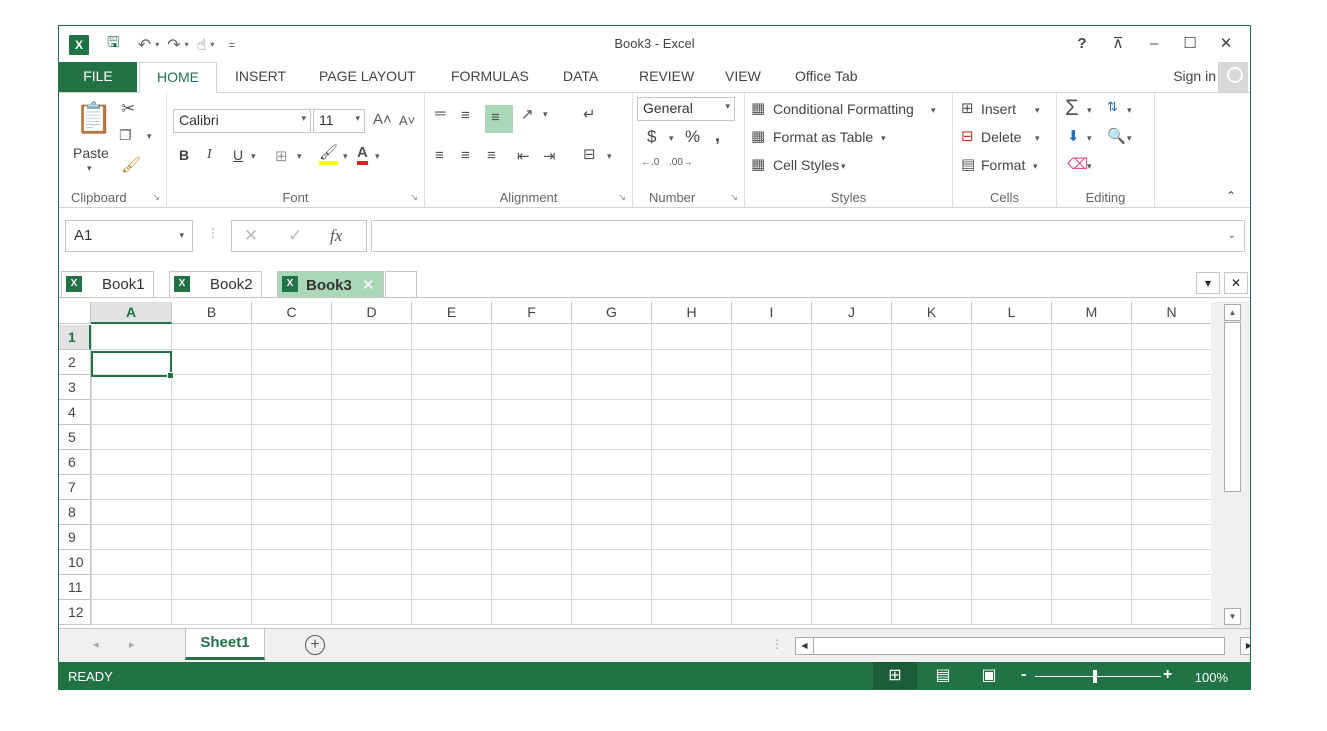 The width and height of the screenshot is (1327, 731). What do you see at coordinates (1190, 43) in the screenshot?
I see `maximize-icon: ☐` at bounding box center [1190, 43].